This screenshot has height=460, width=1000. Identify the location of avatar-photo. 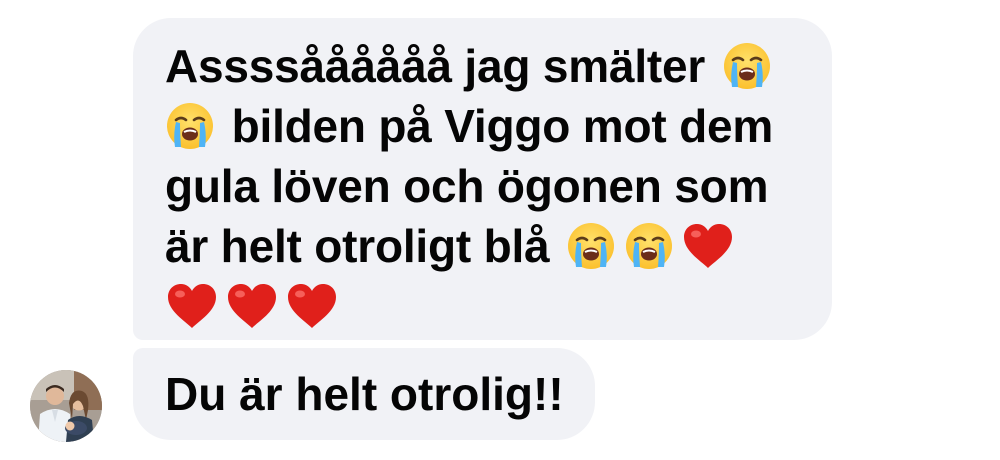
(66, 406).